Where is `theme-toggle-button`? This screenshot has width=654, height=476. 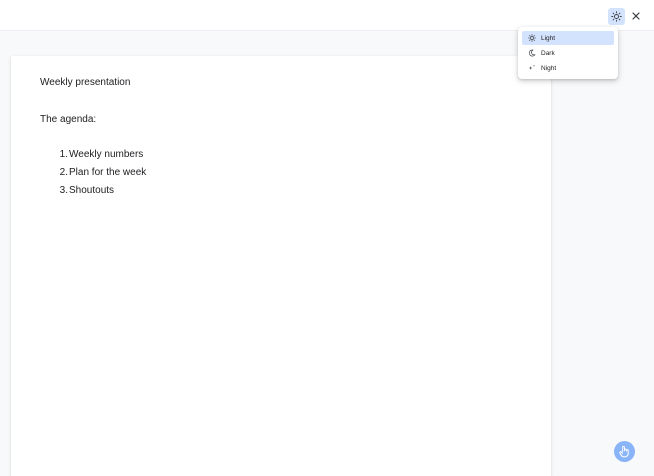
theme-toggle-button is located at coordinates (616, 16).